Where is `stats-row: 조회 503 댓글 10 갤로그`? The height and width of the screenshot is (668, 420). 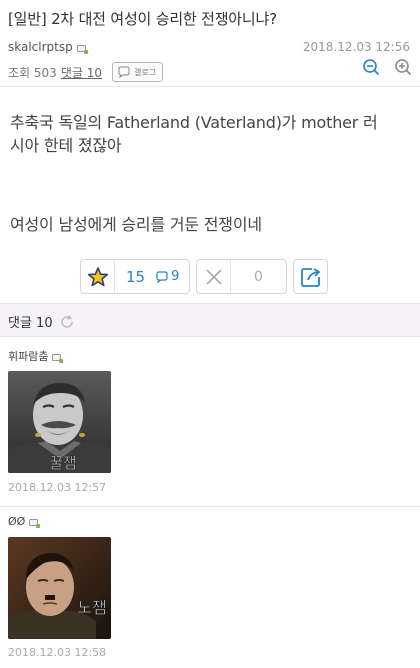
stats-row: 조회 503 댓글 10 갤로그 is located at coordinates (86, 72).